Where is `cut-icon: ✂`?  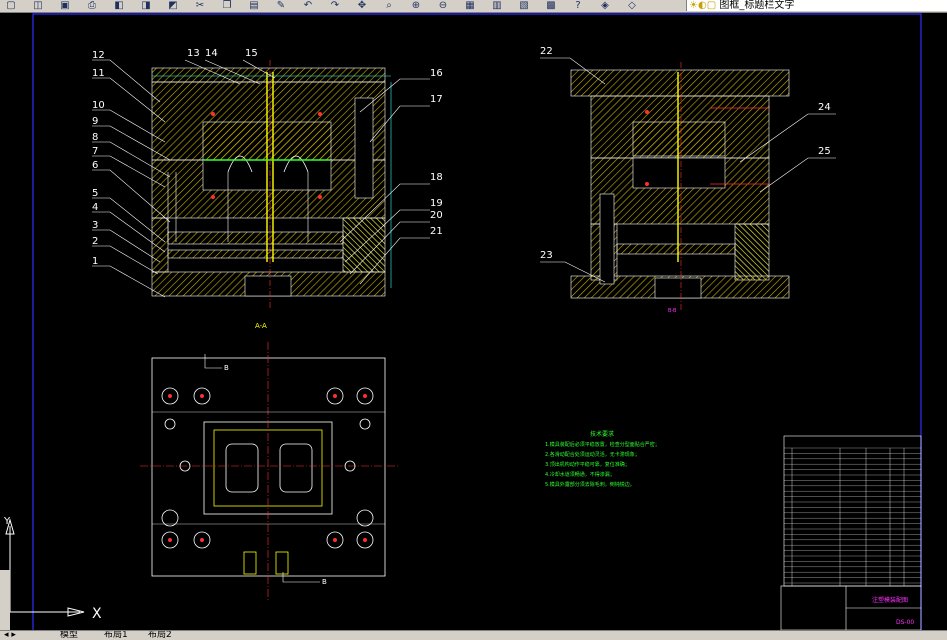
cut-icon: ✂ is located at coordinates (200, 5).